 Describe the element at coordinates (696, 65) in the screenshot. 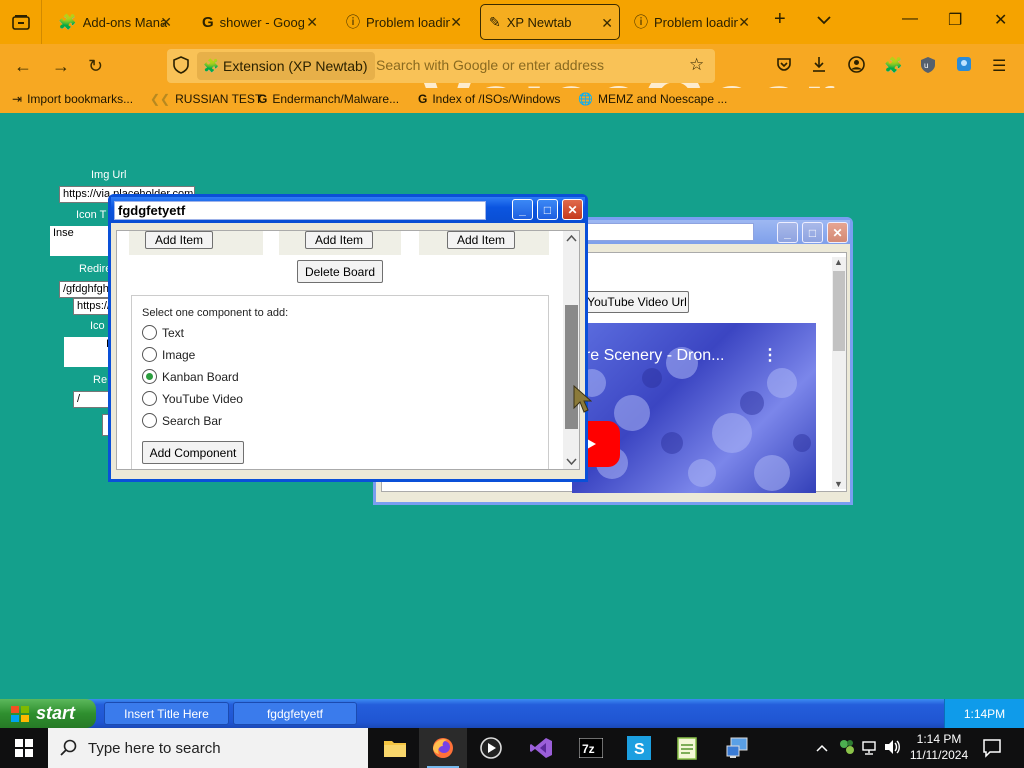

I see `star-icon: ☆` at that location.